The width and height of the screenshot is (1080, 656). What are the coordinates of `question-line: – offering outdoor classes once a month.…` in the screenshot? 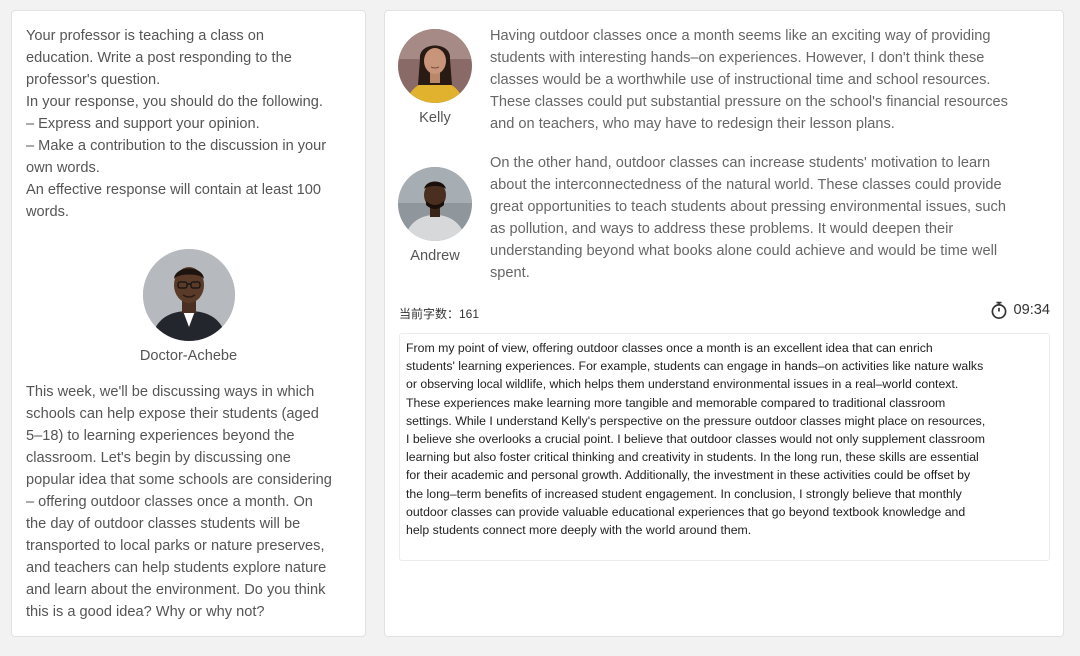 It's located at (169, 502).